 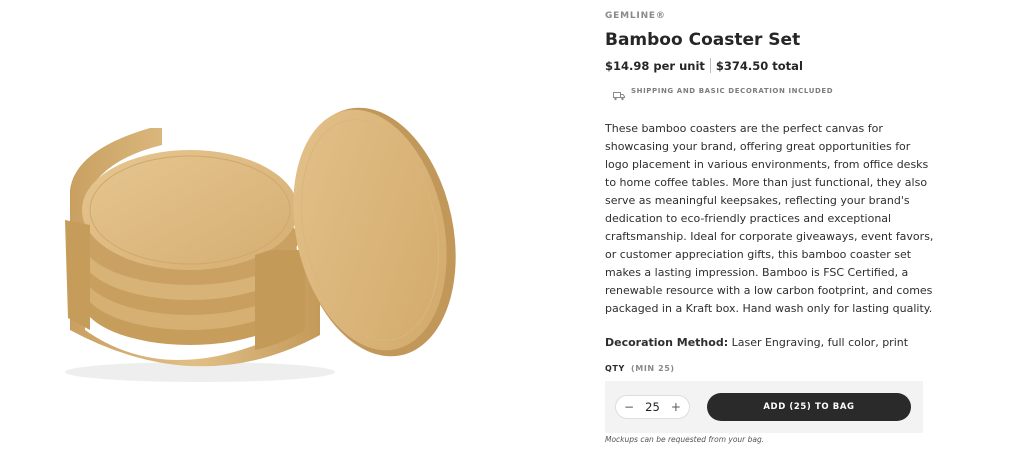 What do you see at coordinates (703, 40) in the screenshot?
I see `product-title: Bamboo Coaster Set` at bounding box center [703, 40].